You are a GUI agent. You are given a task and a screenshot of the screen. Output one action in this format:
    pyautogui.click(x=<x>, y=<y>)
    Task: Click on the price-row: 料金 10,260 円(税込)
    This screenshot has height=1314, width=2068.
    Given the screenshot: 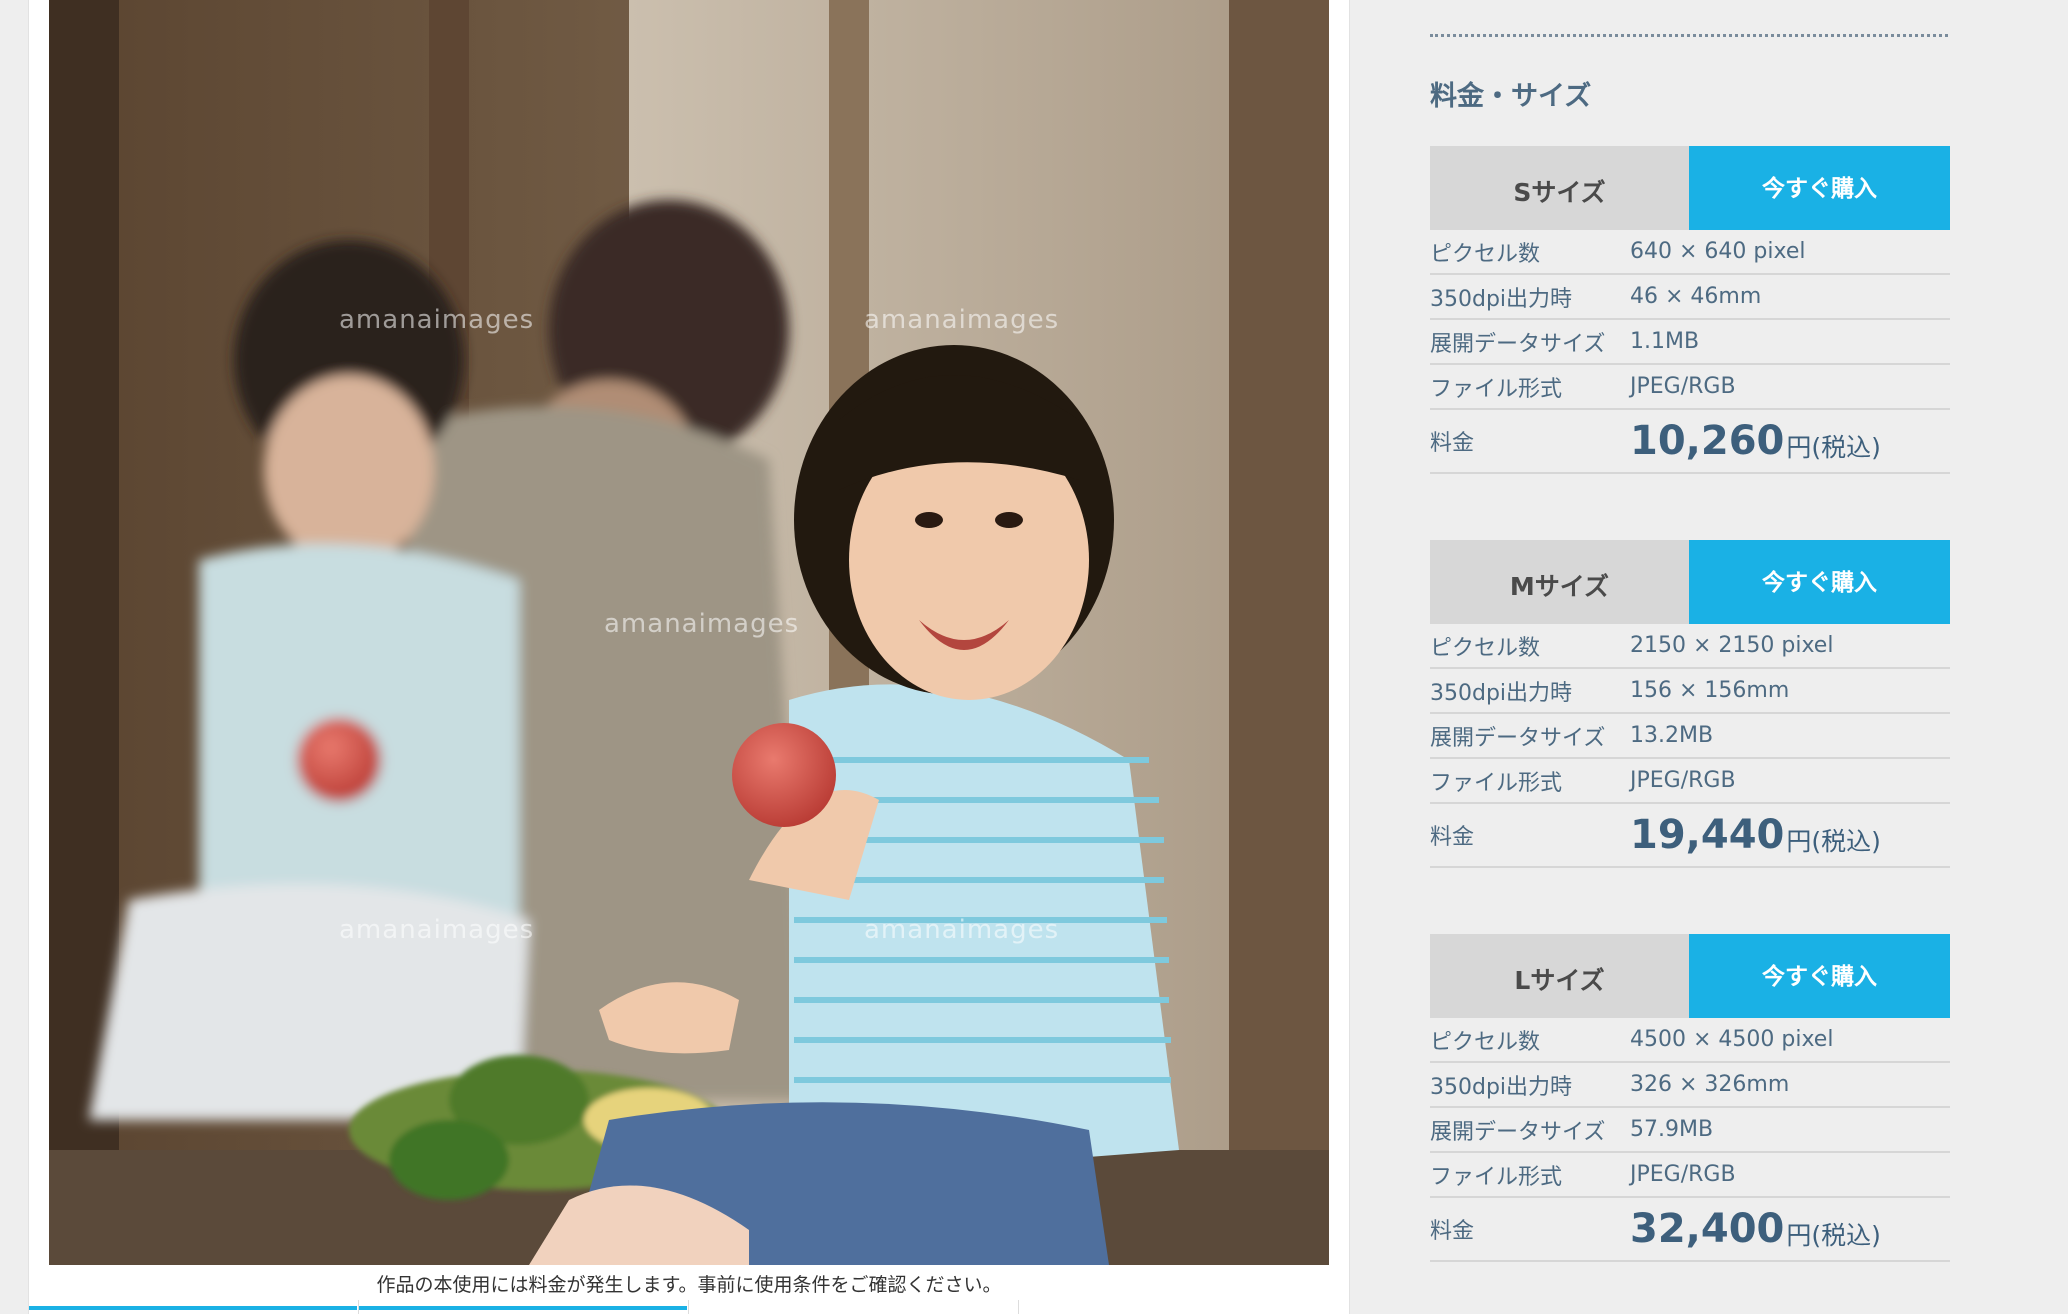 What is the action you would take?
    pyautogui.click(x=1690, y=442)
    